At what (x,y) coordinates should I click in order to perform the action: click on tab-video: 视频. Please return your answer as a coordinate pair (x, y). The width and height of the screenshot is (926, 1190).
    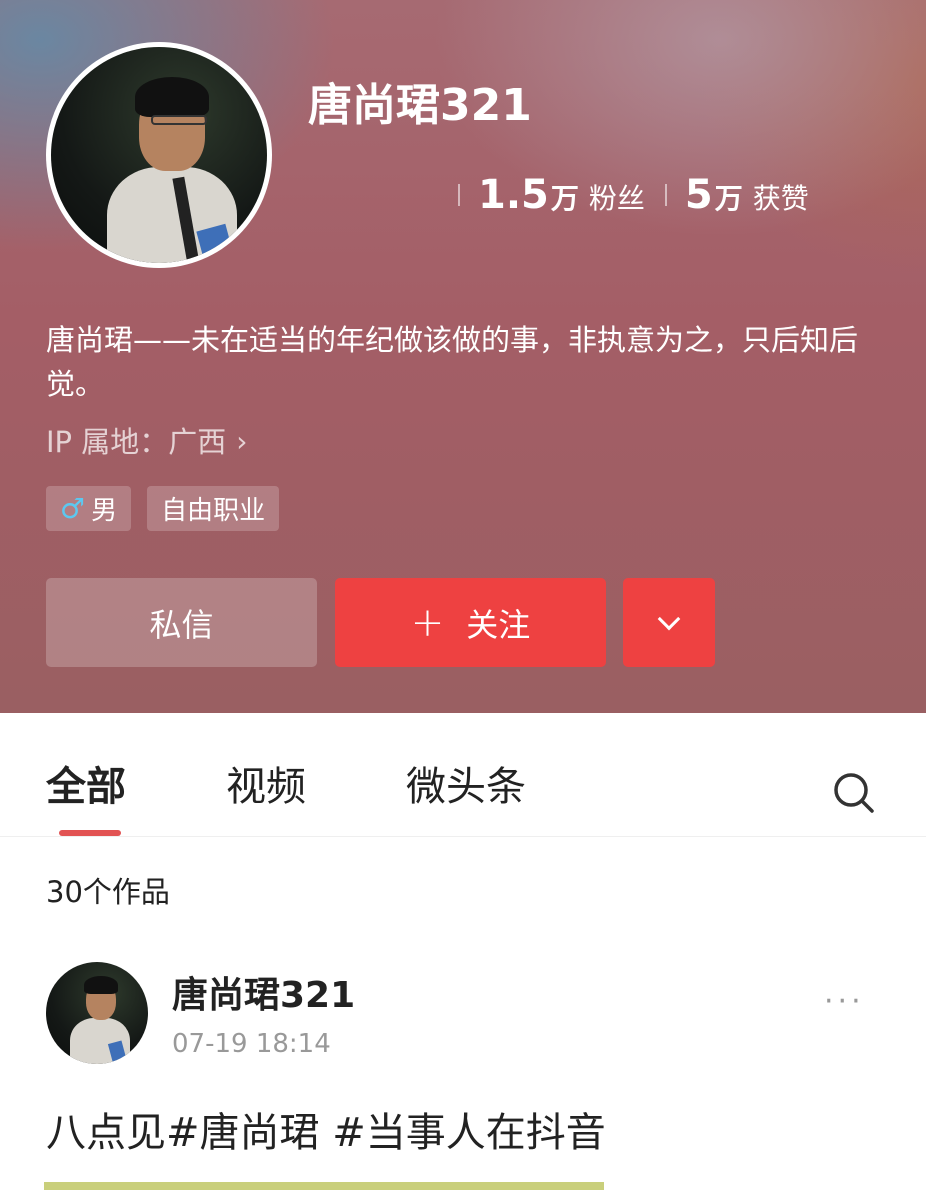
    Looking at the image, I should click on (266, 787).